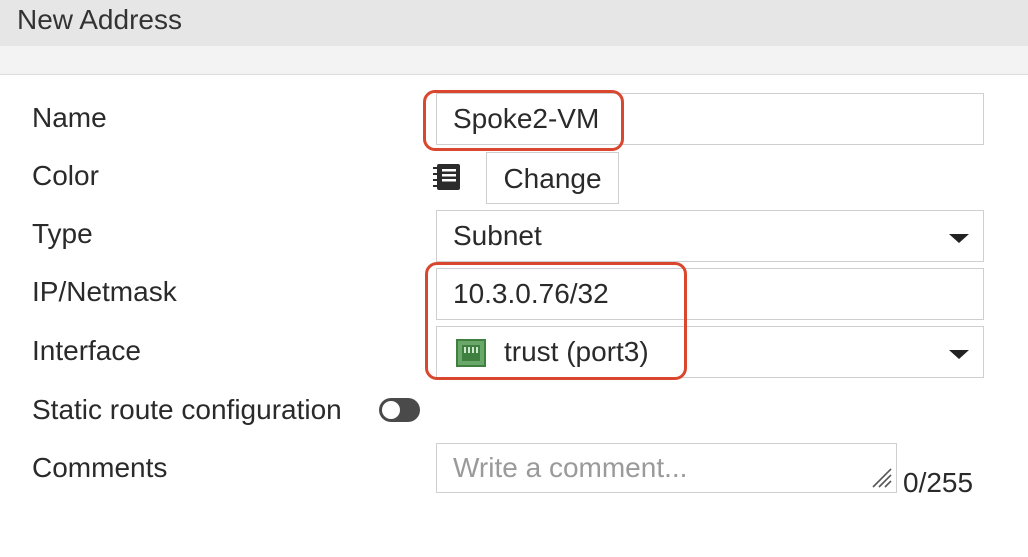 This screenshot has height=557, width=1028. I want to click on toggle-knob, so click(391, 410).